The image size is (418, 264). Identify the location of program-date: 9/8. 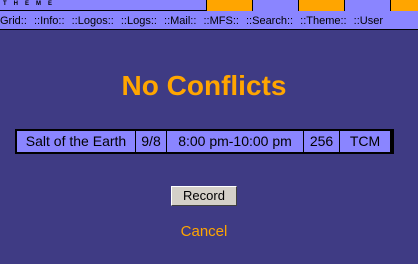
(151, 141).